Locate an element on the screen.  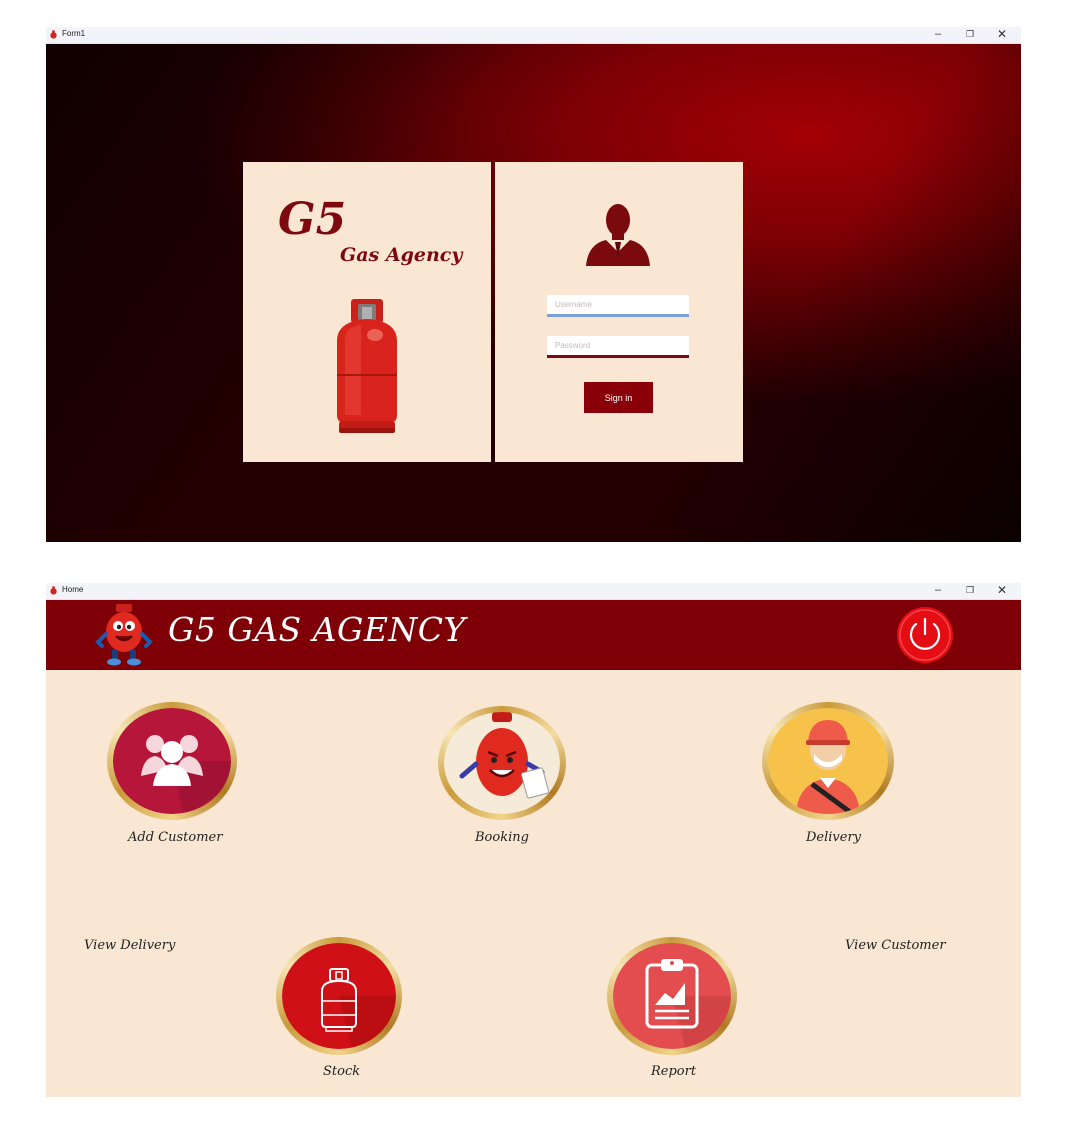
delivery-person-icon is located at coordinates (828, 761).